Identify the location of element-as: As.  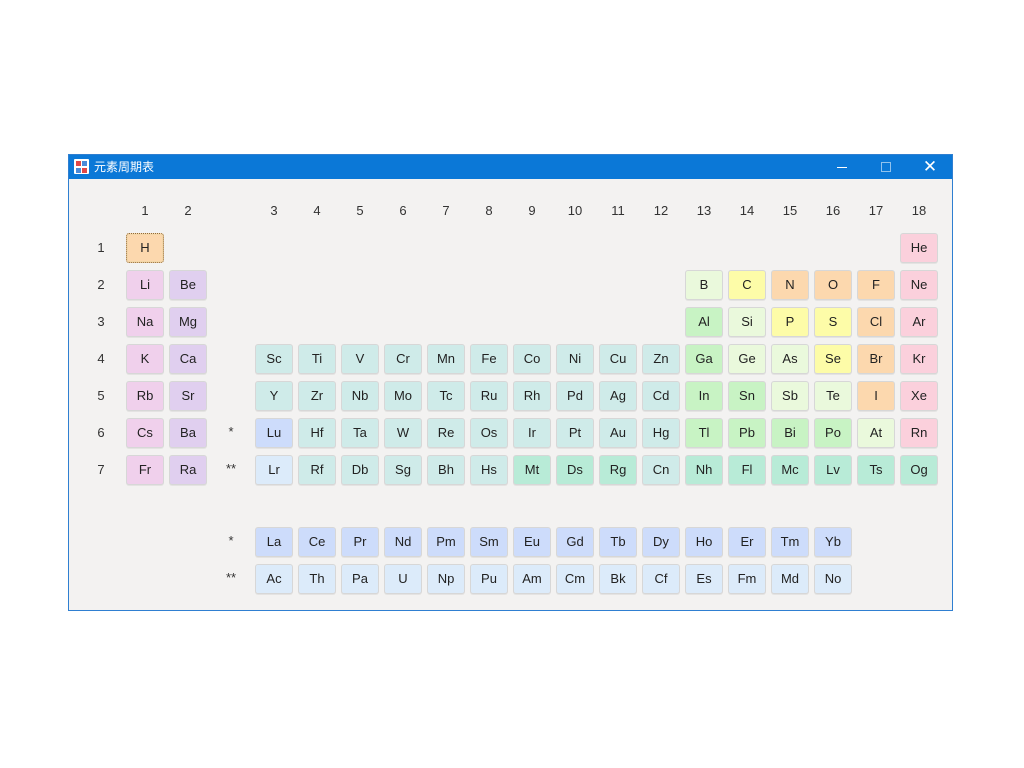
(790, 359).